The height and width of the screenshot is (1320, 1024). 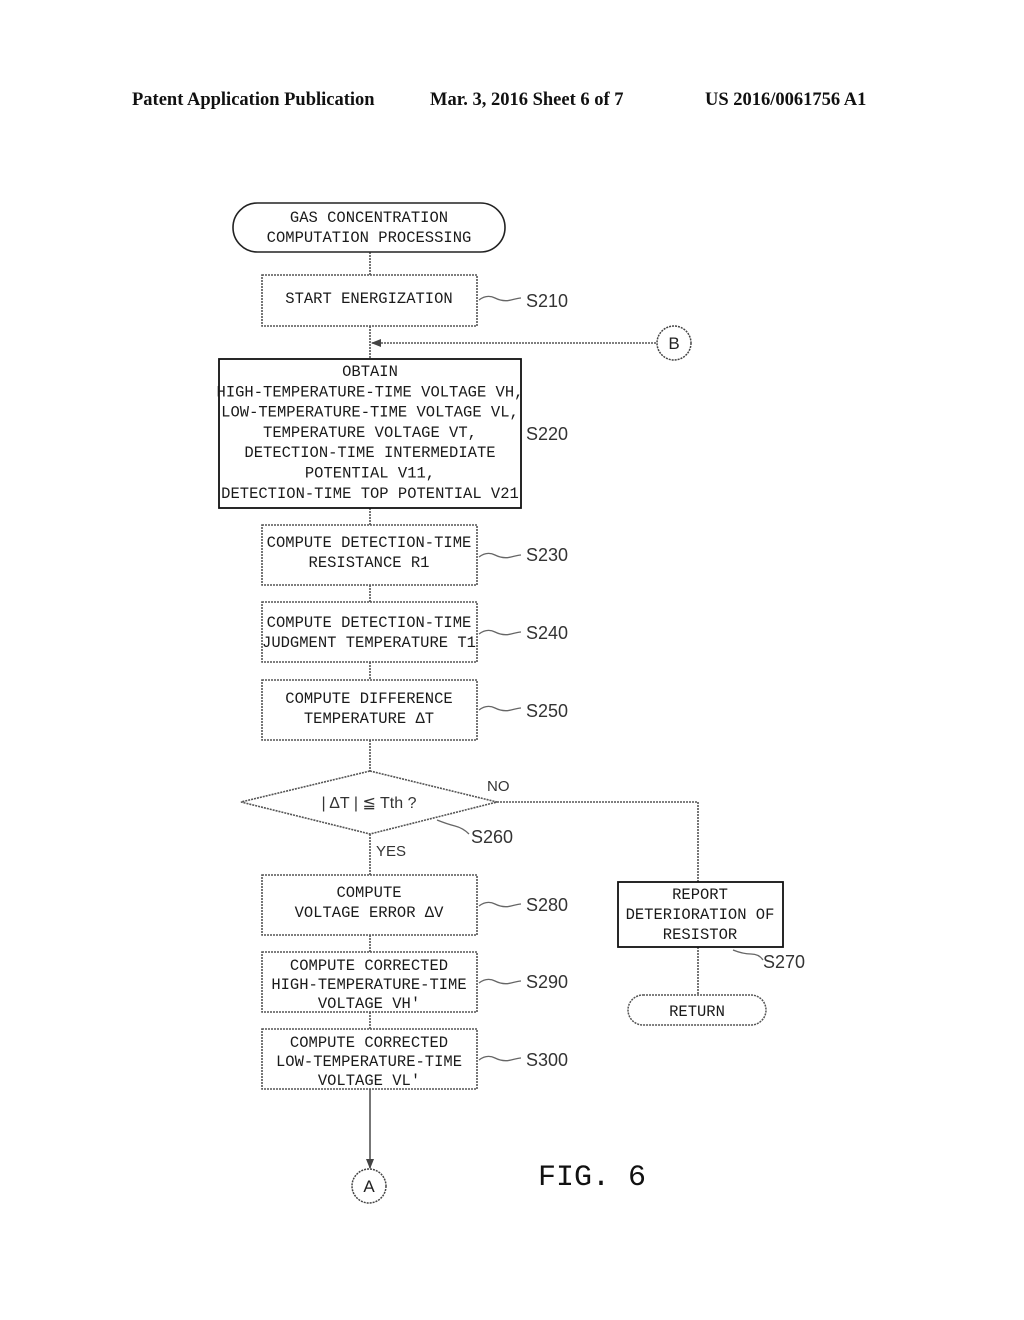 What do you see at coordinates (598, 841) in the screenshot?
I see `line-s260-no` at bounding box center [598, 841].